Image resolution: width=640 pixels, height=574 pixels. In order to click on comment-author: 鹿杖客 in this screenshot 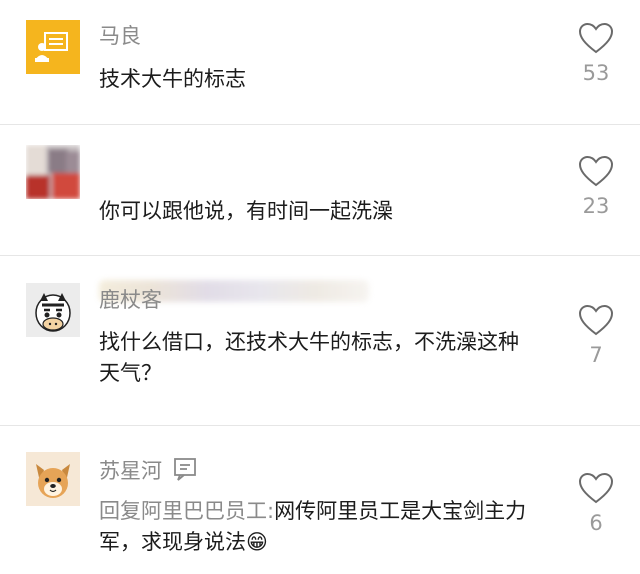, I will do `click(130, 300)`.